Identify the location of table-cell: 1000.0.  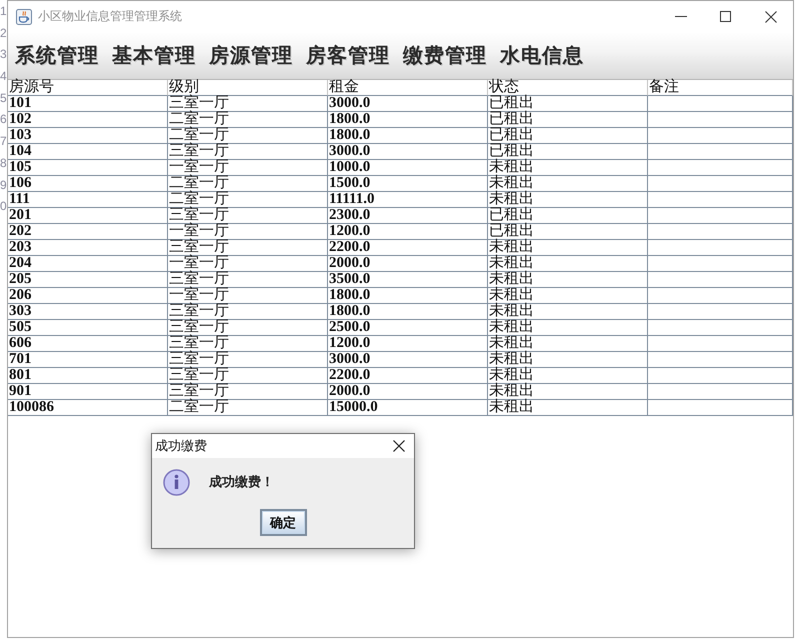
(408, 168).